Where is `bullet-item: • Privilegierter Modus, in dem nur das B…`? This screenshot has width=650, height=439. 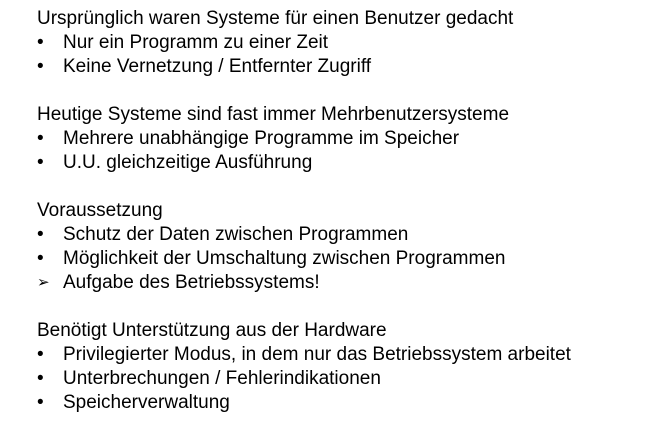 bullet-item: • Privilegierter Modus, in dem nur das B… is located at coordinates (342, 355).